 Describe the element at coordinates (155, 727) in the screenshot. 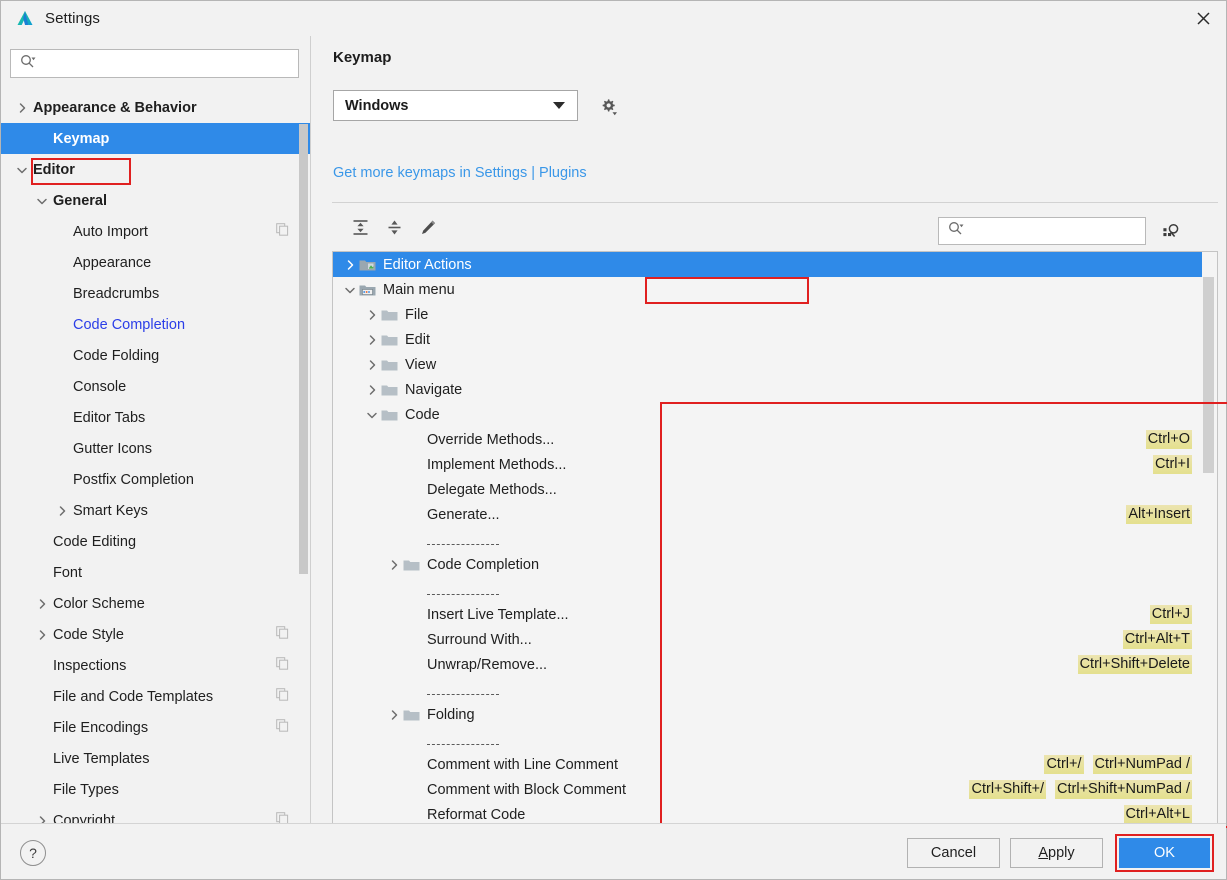

I see `sidebar-item-file-encodings: File Encodings` at that location.